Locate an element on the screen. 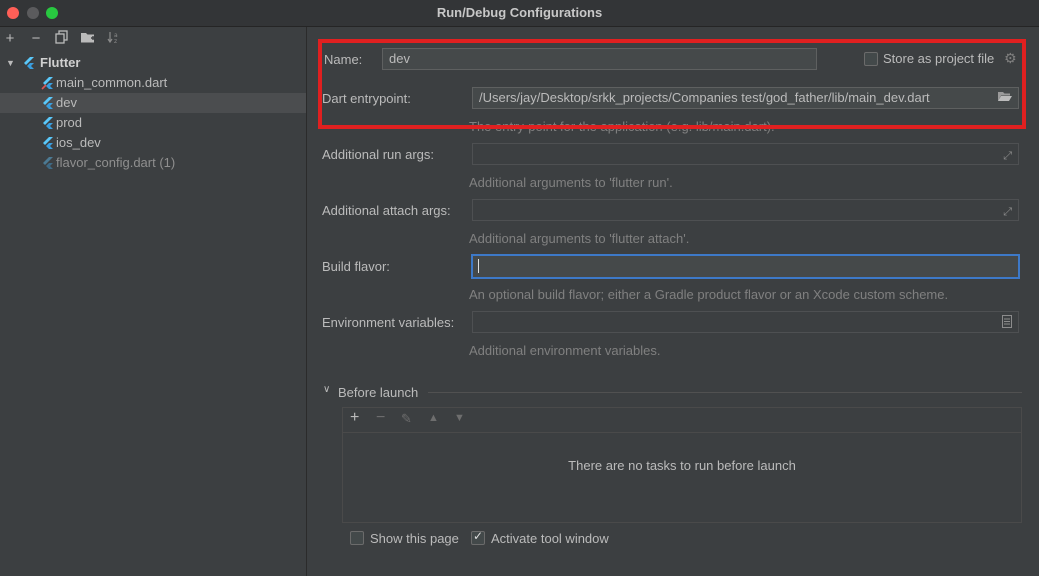 This screenshot has height=576, width=1039. no-tasks-message: There are no tasks to run before launch is located at coordinates (682, 465).